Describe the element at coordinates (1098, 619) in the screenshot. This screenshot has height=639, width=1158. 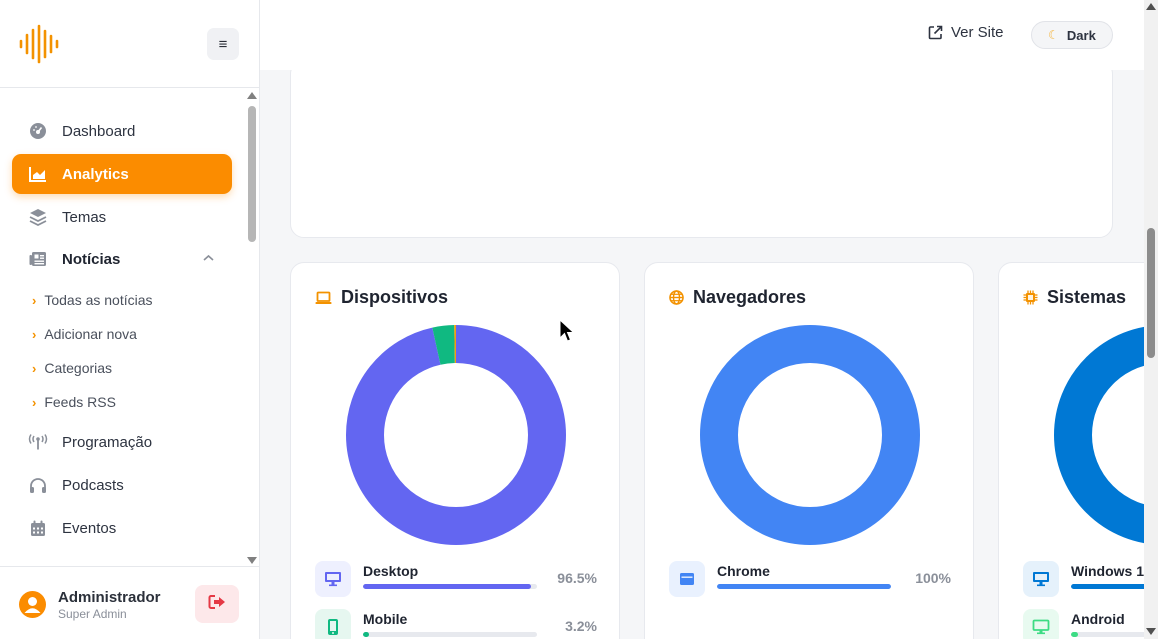
I see `legend-label: Android` at that location.